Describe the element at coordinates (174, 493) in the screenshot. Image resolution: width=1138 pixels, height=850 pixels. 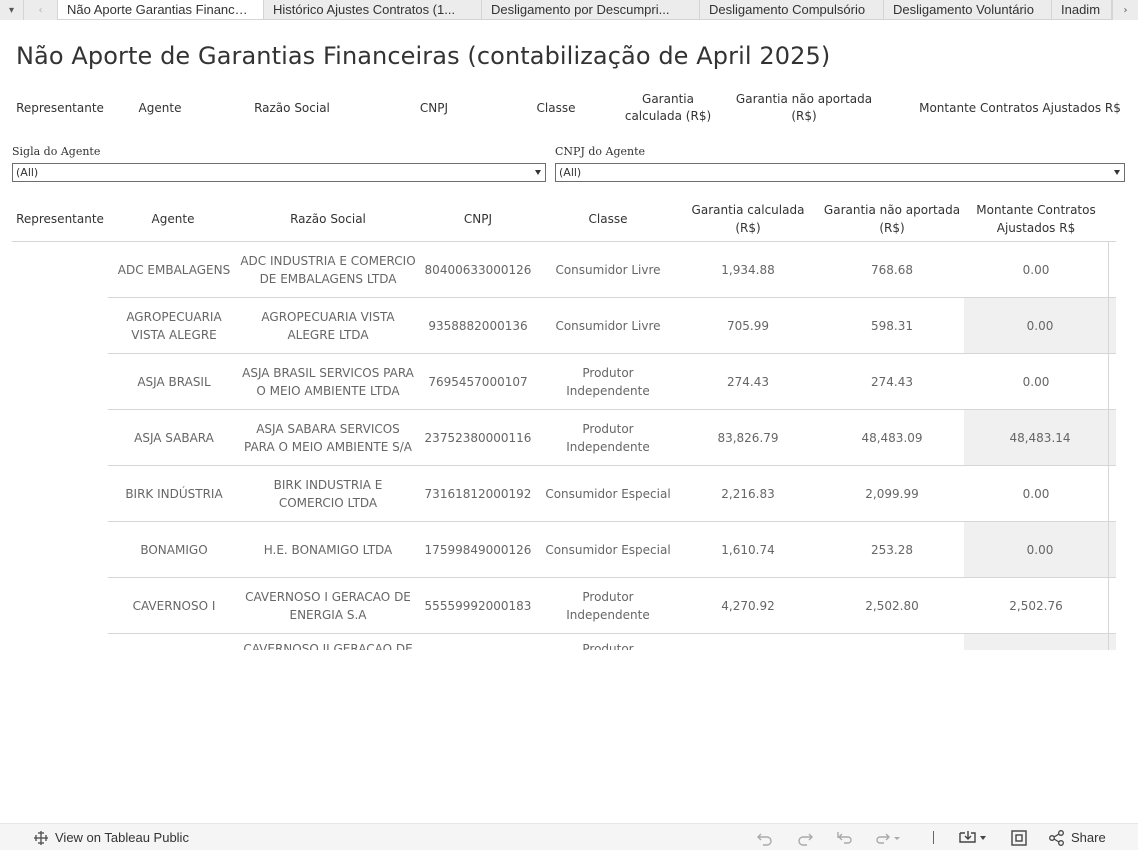
I see `cell-agente: BIRK INDÚSTRIA` at that location.